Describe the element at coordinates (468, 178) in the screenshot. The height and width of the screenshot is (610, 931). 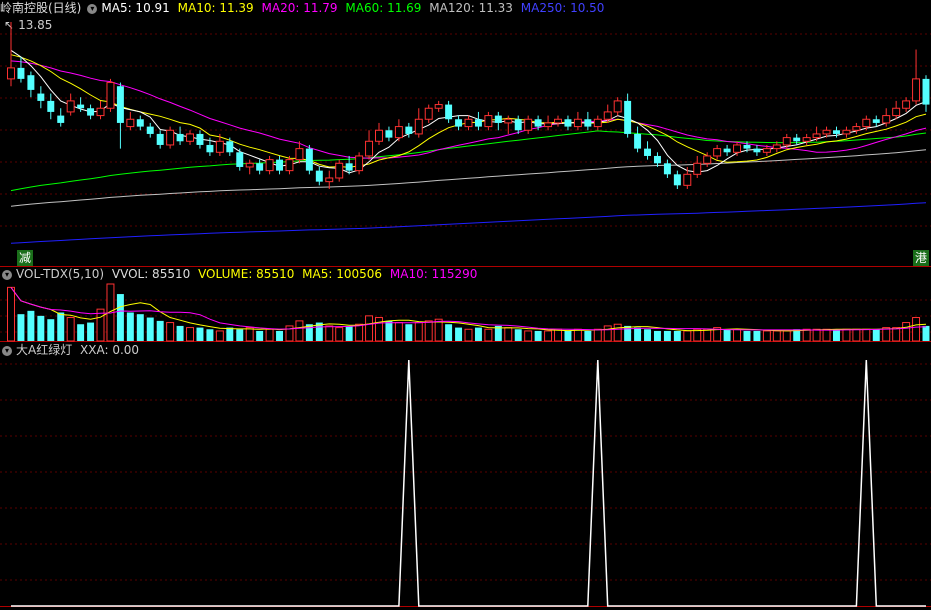
I see `ma120-line` at that location.